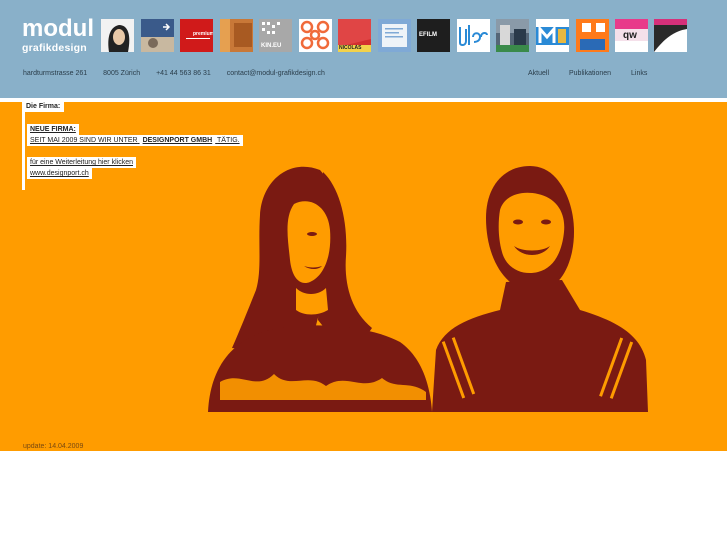 Image resolution: width=727 pixels, height=545 pixels. I want to click on announcement-prefix: SEIT MAI 2009 SIND WIR UNTER, so click(84, 140).